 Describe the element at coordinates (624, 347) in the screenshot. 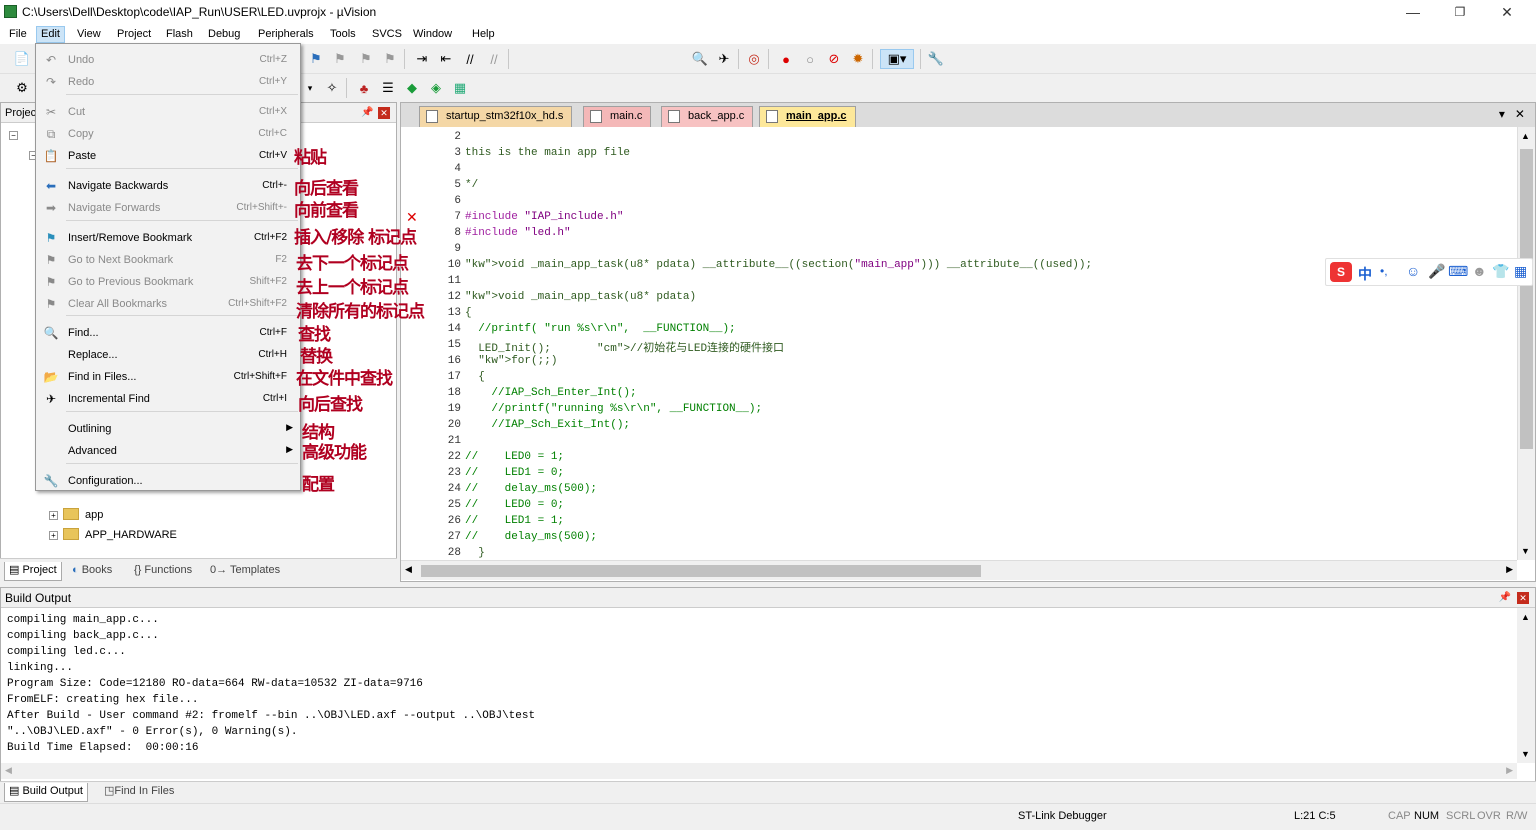

I see `code-line: LED_Init(); "cm">//初始花与LED连接的硬件接口` at that location.